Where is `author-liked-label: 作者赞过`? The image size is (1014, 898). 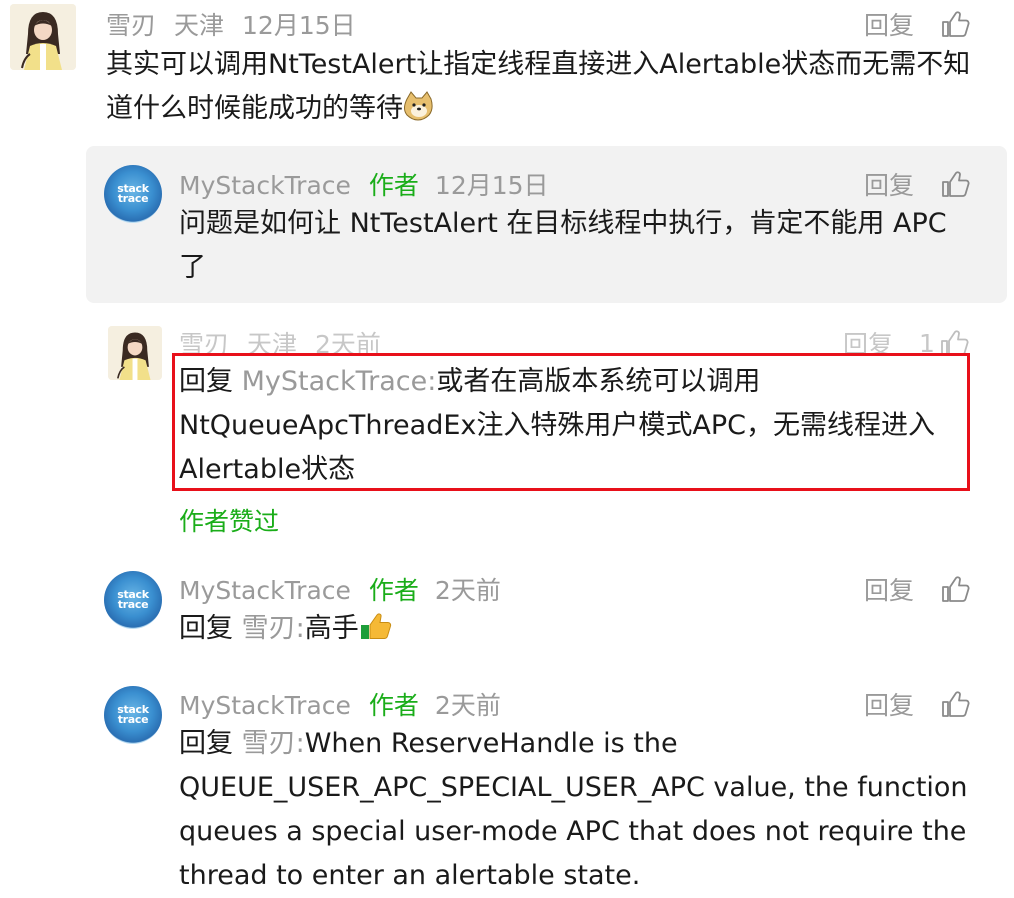 author-liked-label: 作者赞过 is located at coordinates (229, 521).